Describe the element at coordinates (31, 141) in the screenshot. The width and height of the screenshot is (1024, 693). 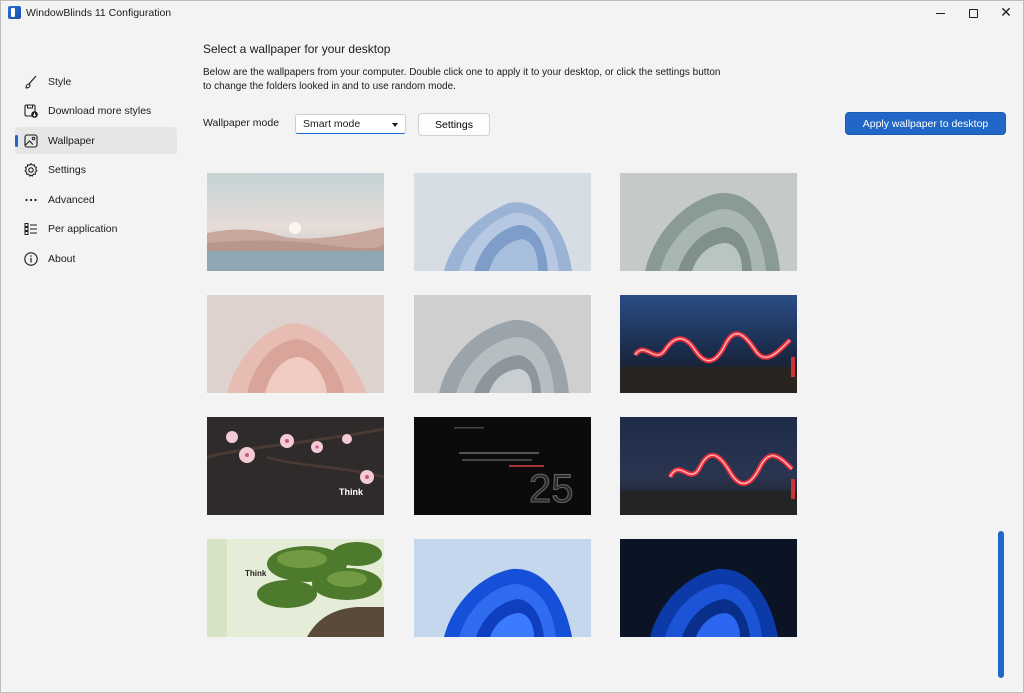
I see `image-icon` at that location.